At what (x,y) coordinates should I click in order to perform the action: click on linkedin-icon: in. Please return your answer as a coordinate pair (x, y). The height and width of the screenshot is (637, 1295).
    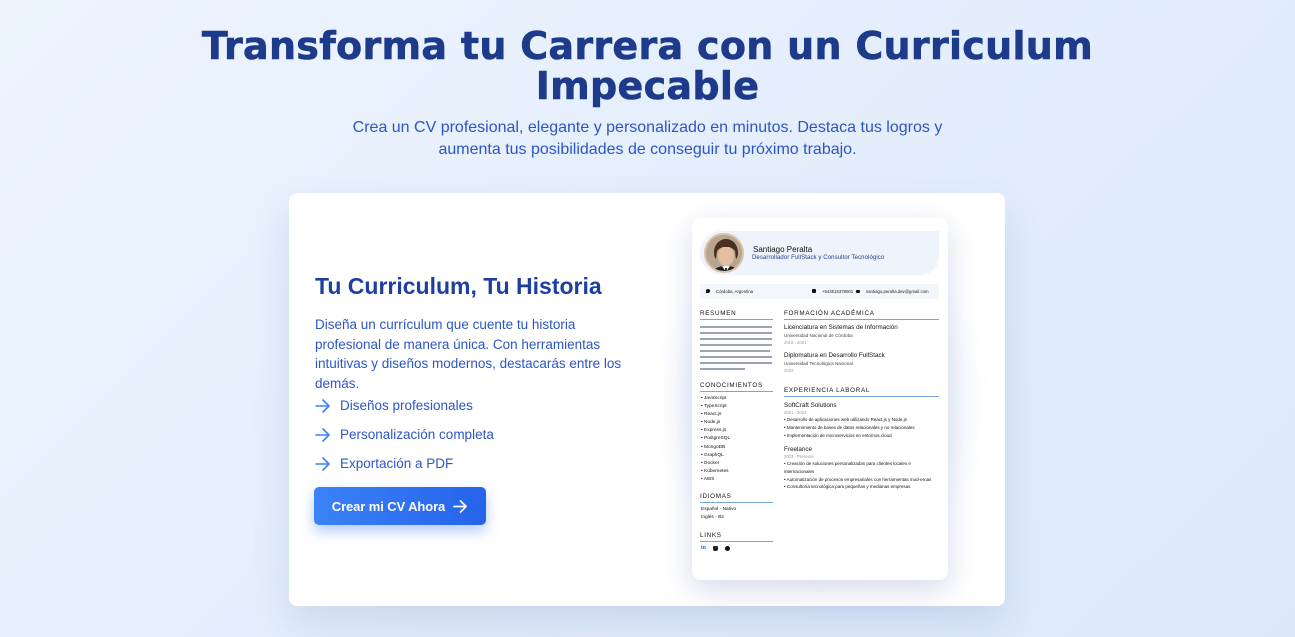
    Looking at the image, I should click on (703, 548).